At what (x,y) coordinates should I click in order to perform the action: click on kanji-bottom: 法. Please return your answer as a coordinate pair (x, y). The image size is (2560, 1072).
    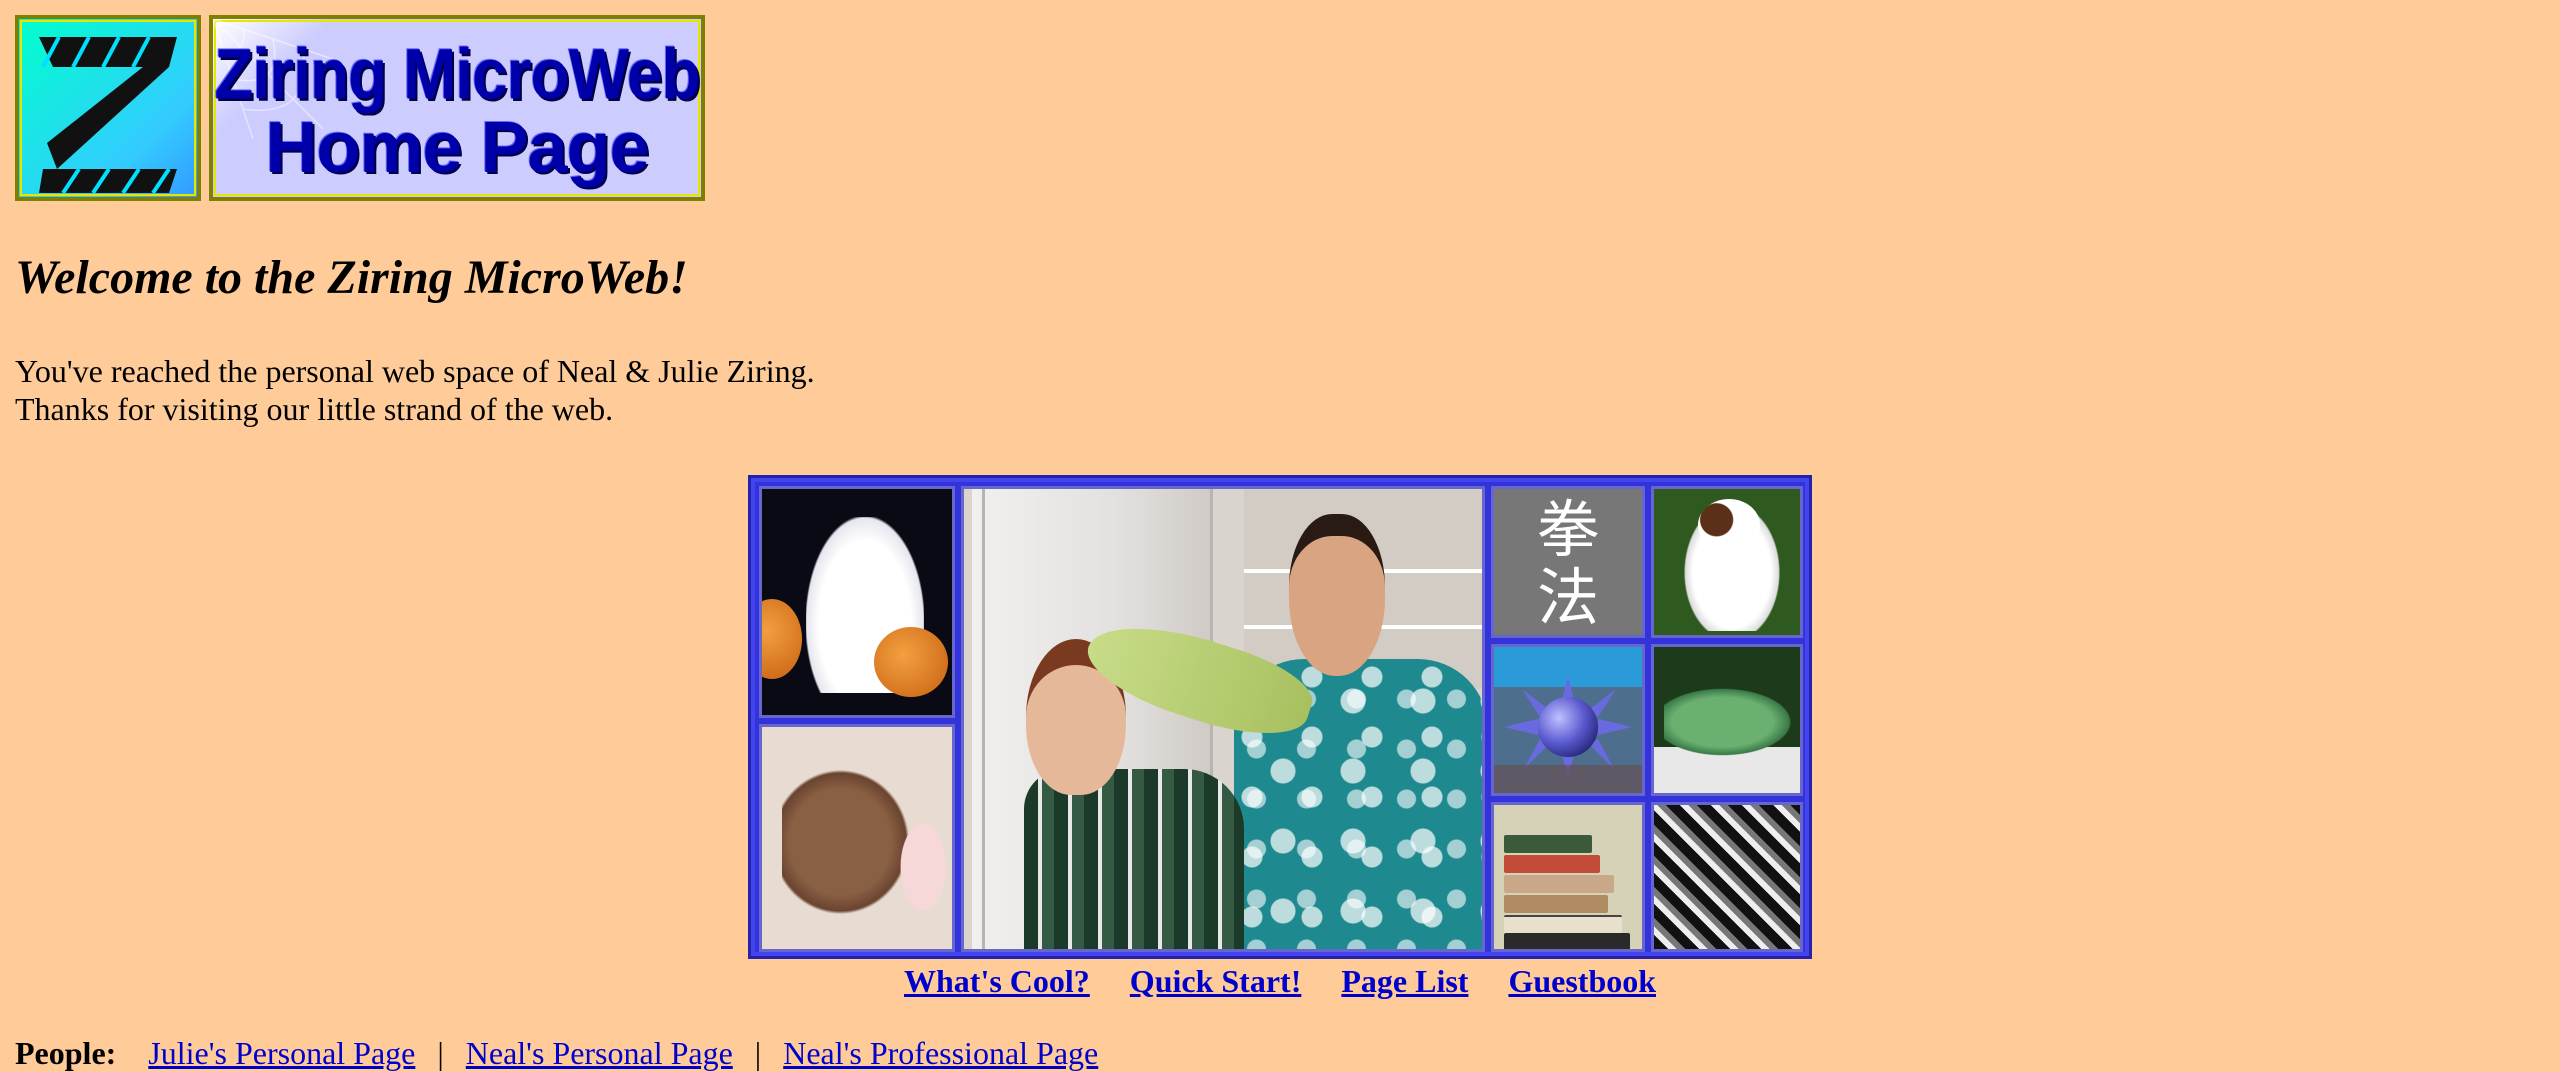
    Looking at the image, I should click on (1567, 597).